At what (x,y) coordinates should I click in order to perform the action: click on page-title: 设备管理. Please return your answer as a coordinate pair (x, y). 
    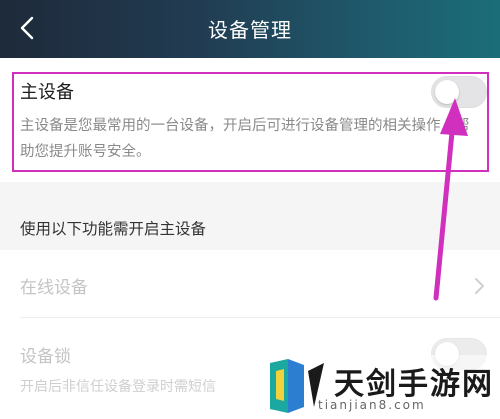
    Looking at the image, I should click on (250, 30).